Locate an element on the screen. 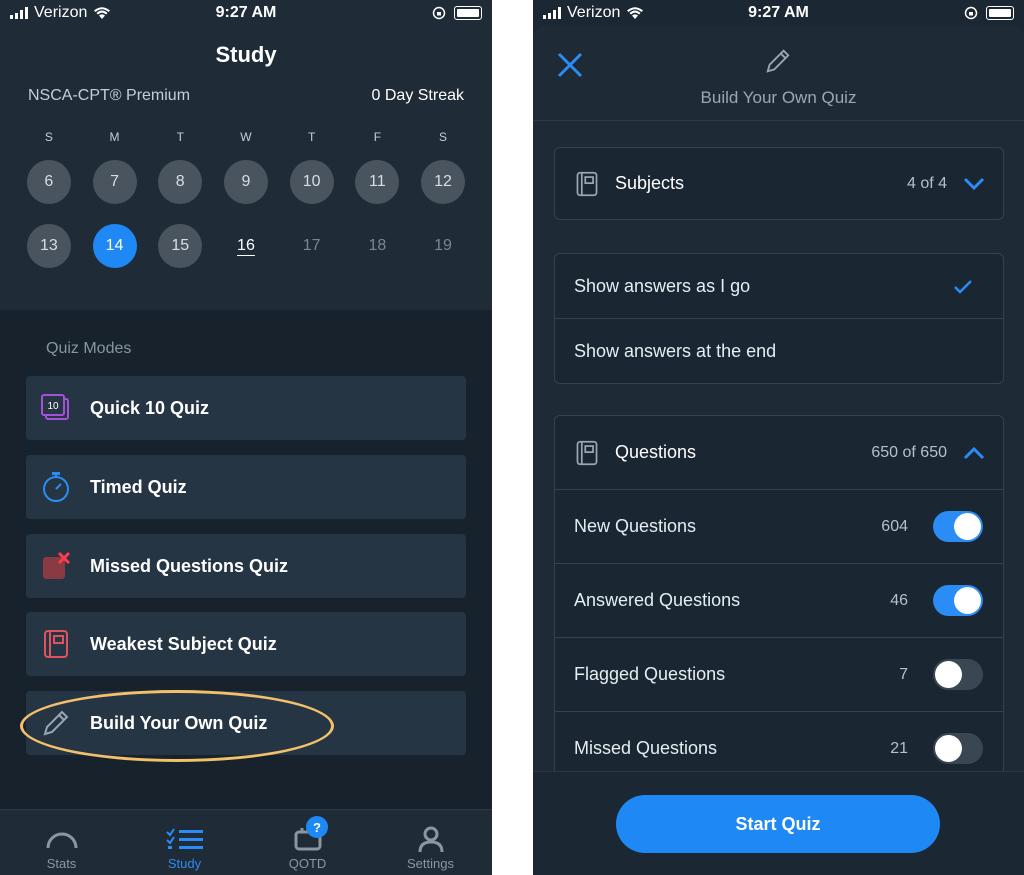 The width and height of the screenshot is (1024, 875). calendar-day-today: 16 is located at coordinates (246, 246).